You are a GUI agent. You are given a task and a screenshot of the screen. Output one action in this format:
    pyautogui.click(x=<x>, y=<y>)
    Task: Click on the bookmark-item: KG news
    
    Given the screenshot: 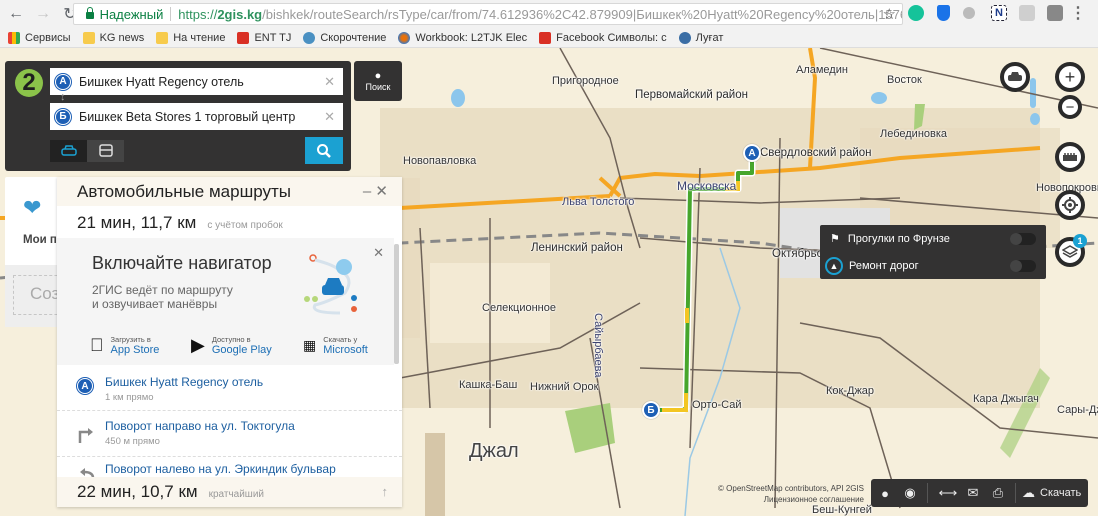 What is the action you would take?
    pyautogui.click(x=113, y=37)
    